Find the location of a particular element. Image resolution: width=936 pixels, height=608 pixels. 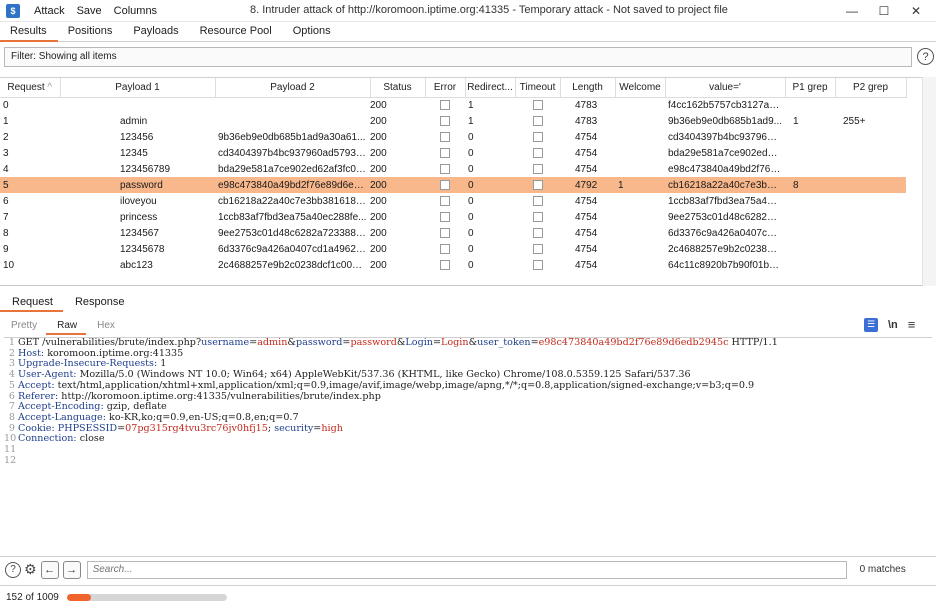

tab-raw: Raw is located at coordinates (66, 327).